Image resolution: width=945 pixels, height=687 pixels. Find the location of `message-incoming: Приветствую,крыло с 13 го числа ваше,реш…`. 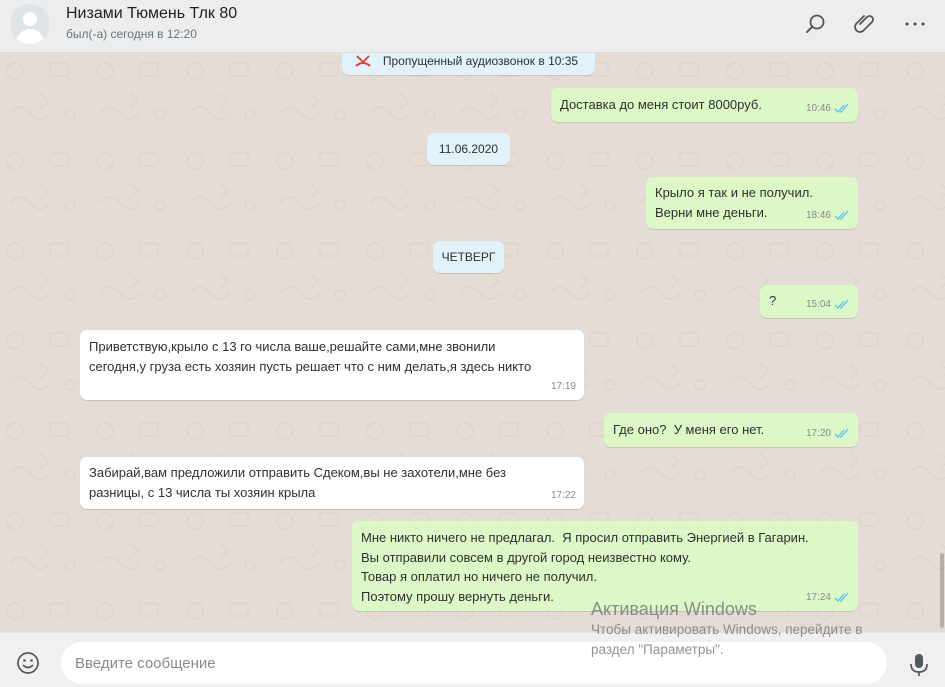

message-incoming: Приветствую,крыло с 13 го числа ваше,реш… is located at coordinates (332, 365).